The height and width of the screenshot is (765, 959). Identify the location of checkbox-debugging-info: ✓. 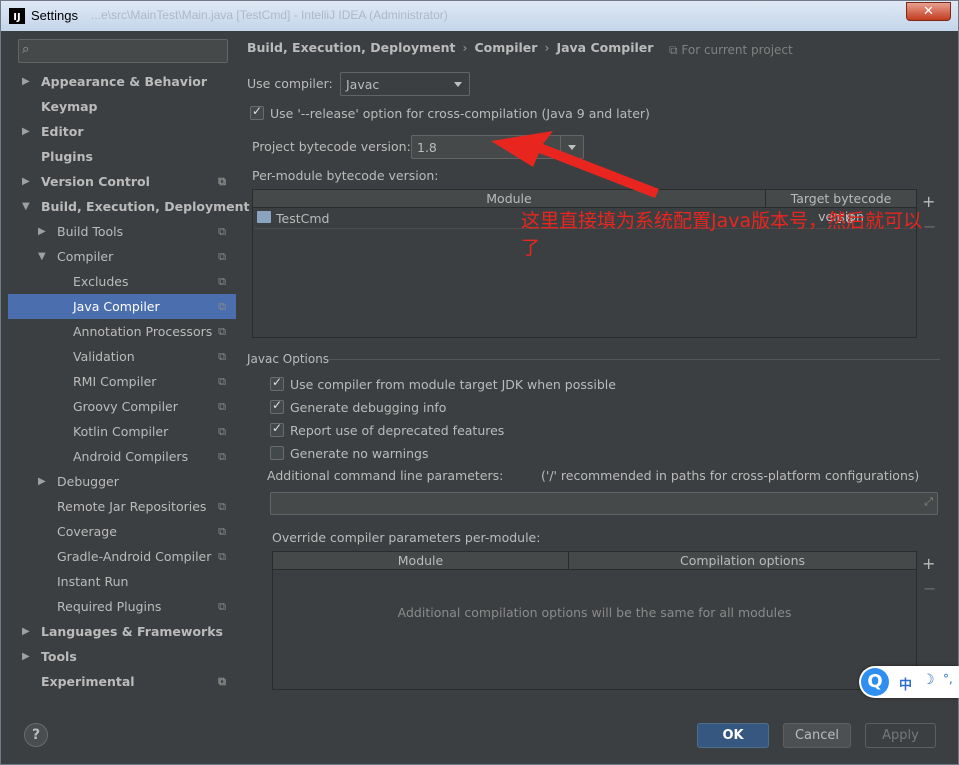
(277, 406).